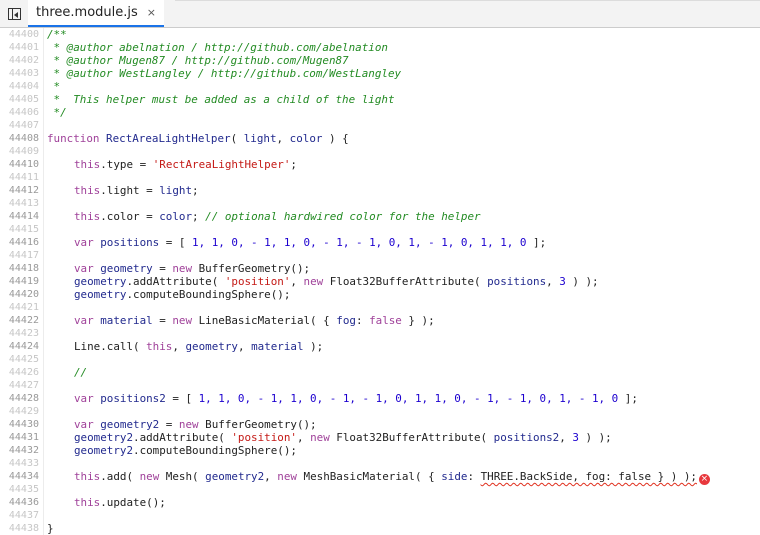 Image resolution: width=760 pixels, height=535 pixels. What do you see at coordinates (380, 333) in the screenshot?
I see `code-line: 44423` at bounding box center [380, 333].